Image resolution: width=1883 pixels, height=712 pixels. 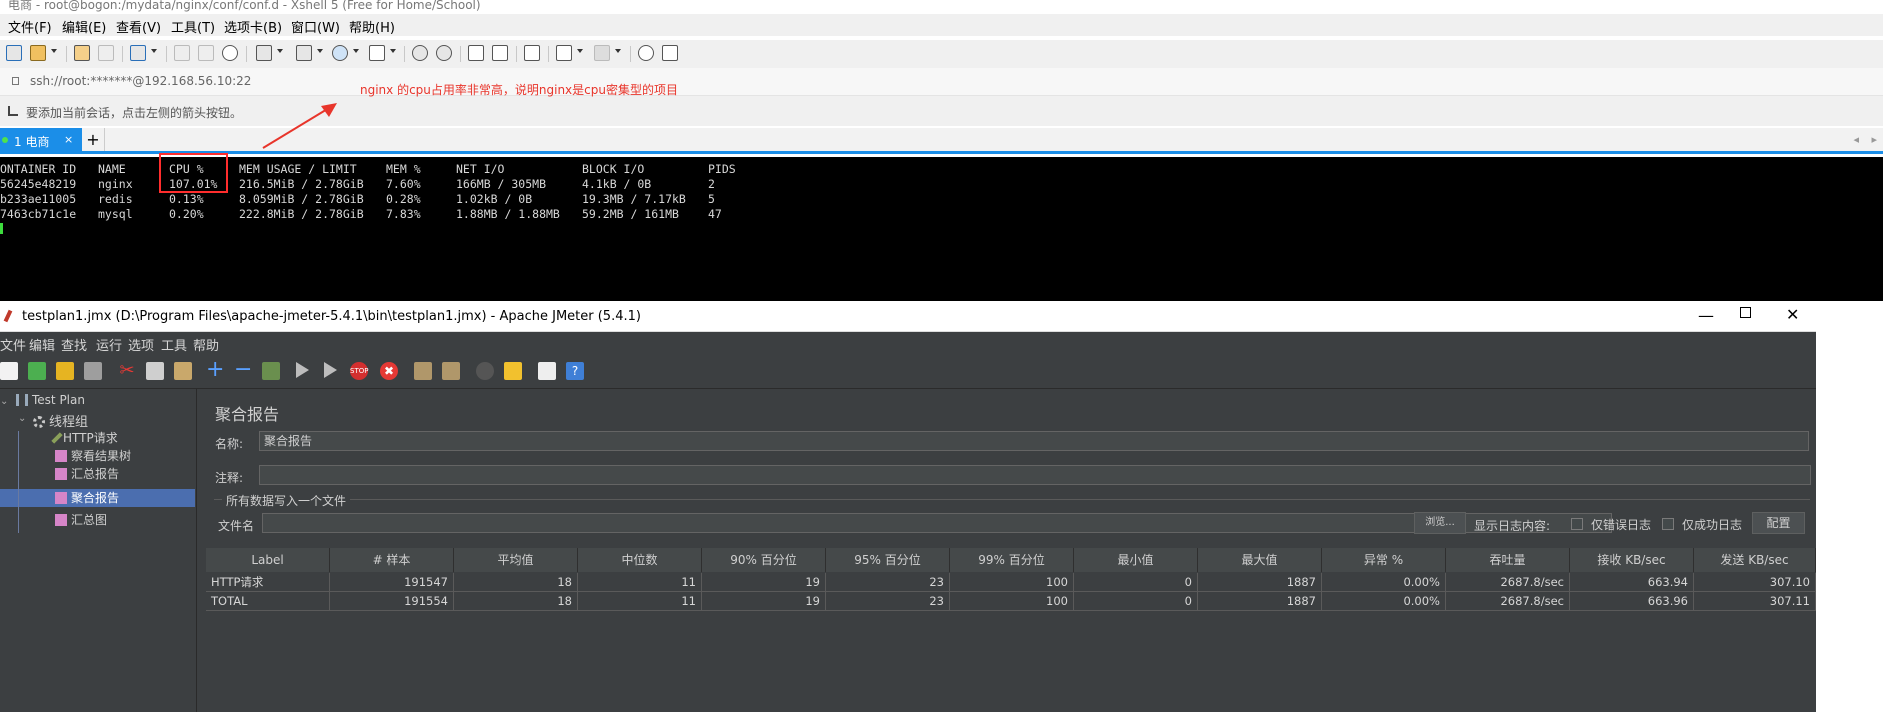 I want to click on col-max-header: 最大值, so click(x=1260, y=560).